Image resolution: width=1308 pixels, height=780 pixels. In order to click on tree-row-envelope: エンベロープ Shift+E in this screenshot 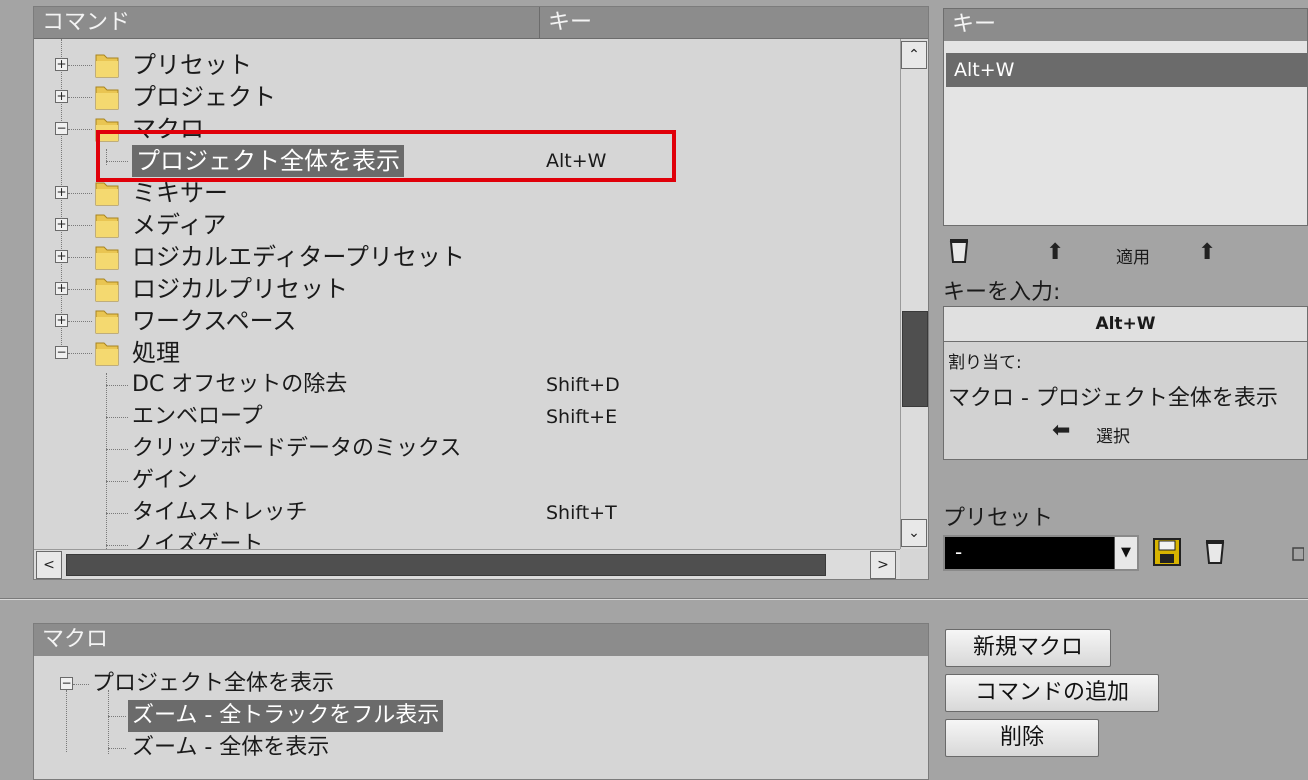, I will do `click(467, 417)`.